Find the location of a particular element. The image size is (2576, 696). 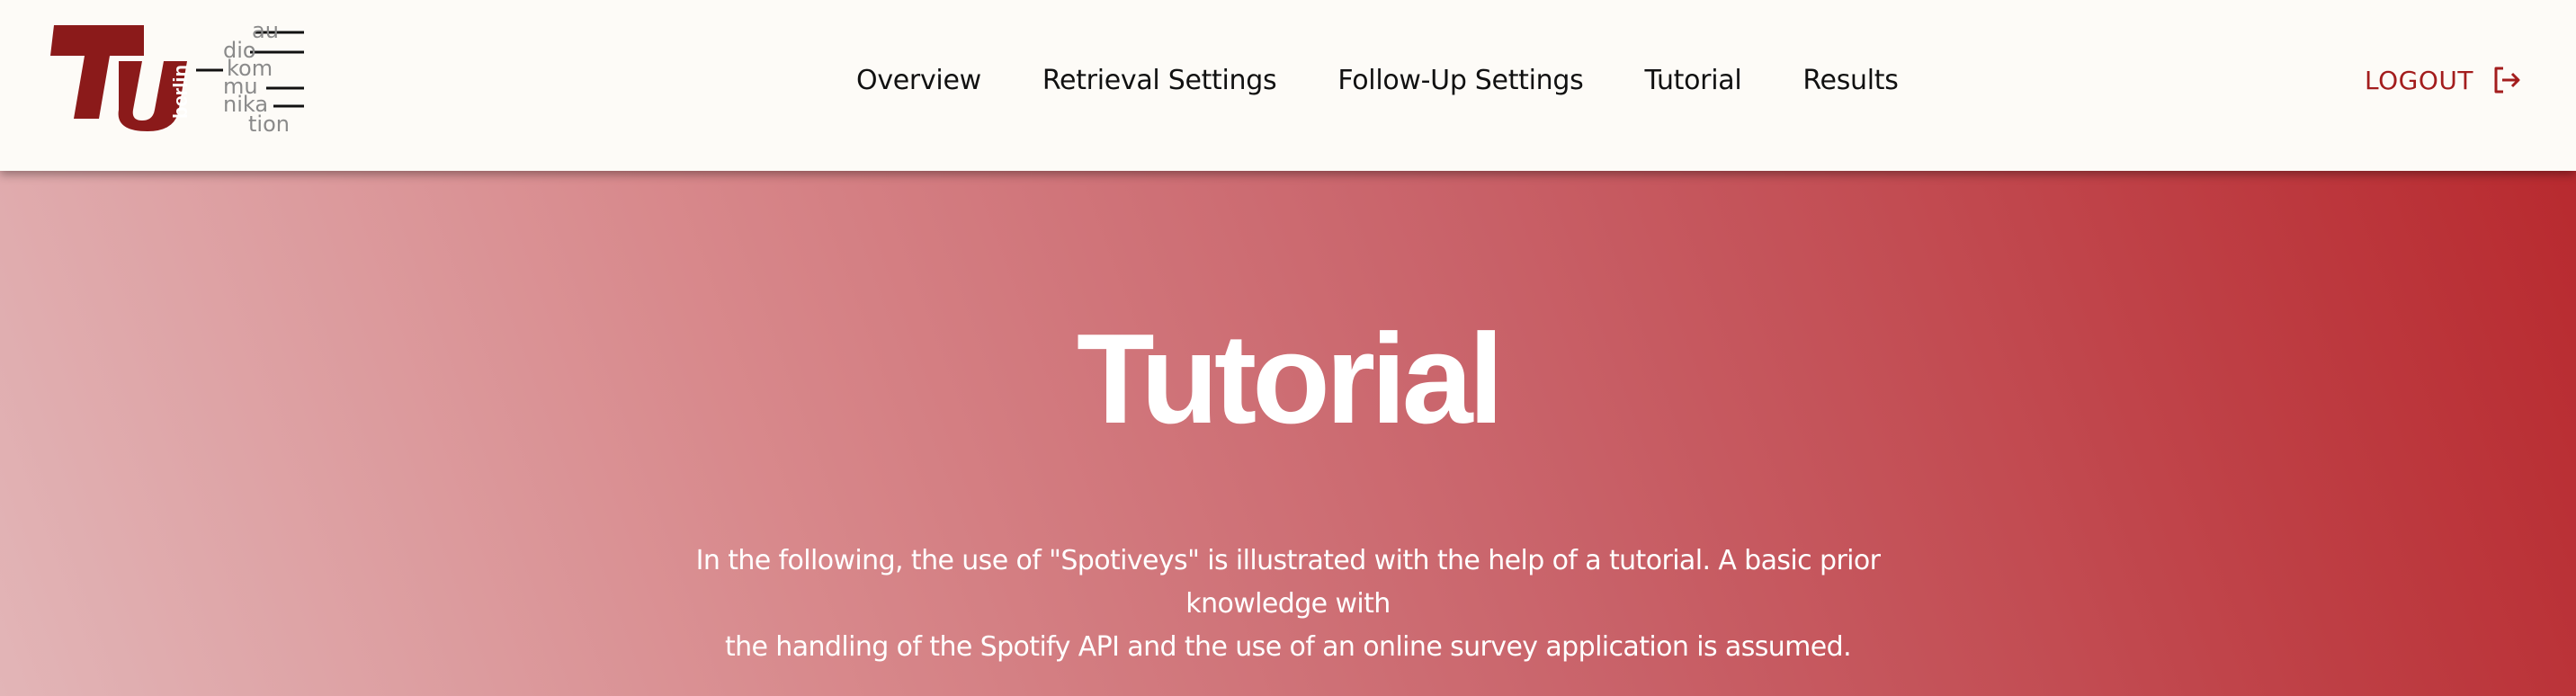

nav-retrieval-settings: Retrieval Settings is located at coordinates (1159, 80).